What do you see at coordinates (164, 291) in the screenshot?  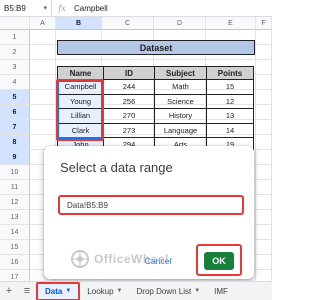 I see `sheet-tab-label: Drop Down List` at bounding box center [164, 291].